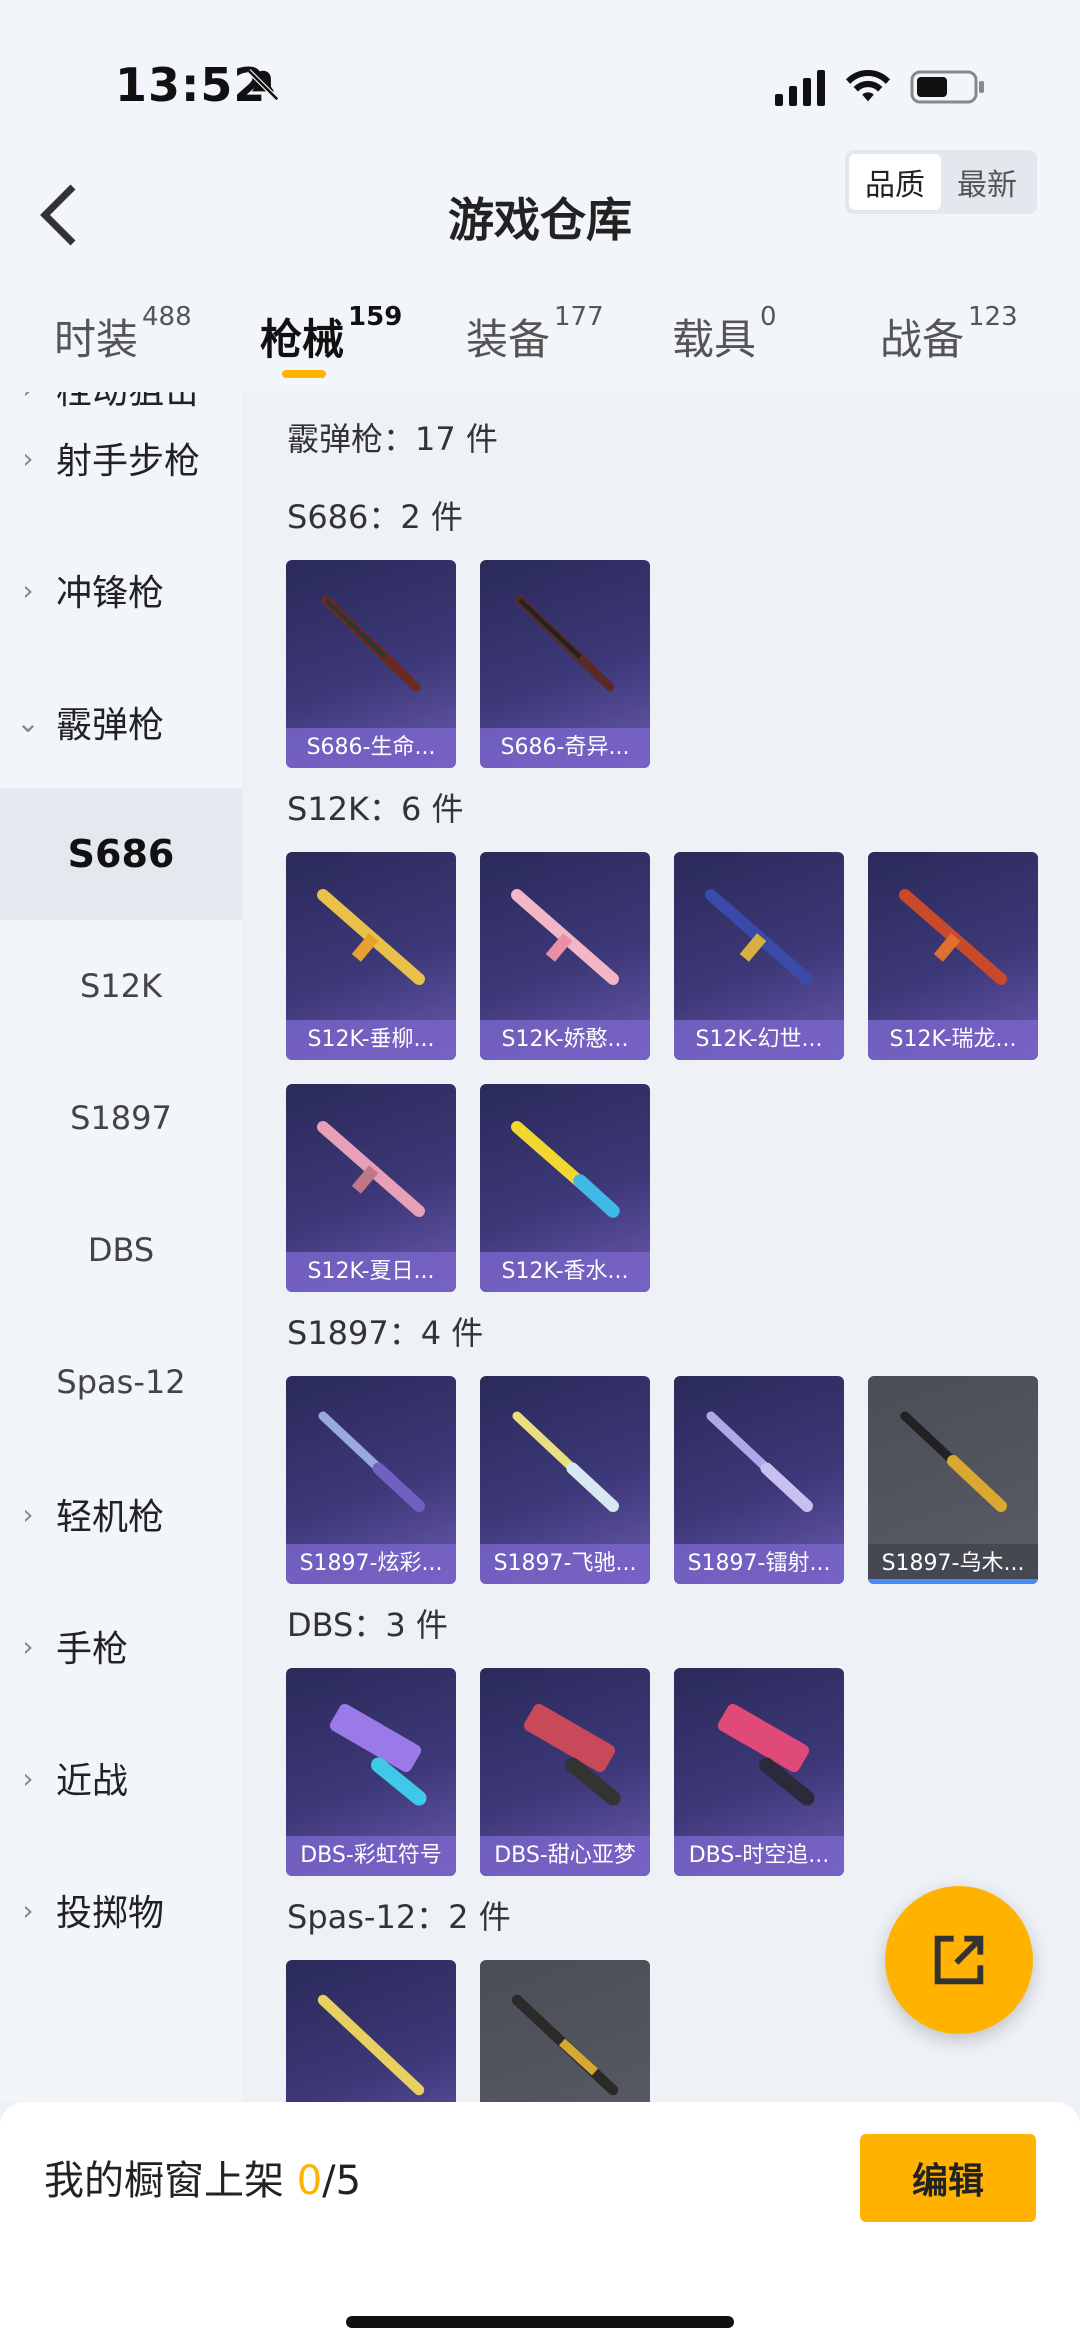 The image size is (1080, 2348). What do you see at coordinates (263, 85) in the screenshot?
I see `bell-muted-icon` at bounding box center [263, 85].